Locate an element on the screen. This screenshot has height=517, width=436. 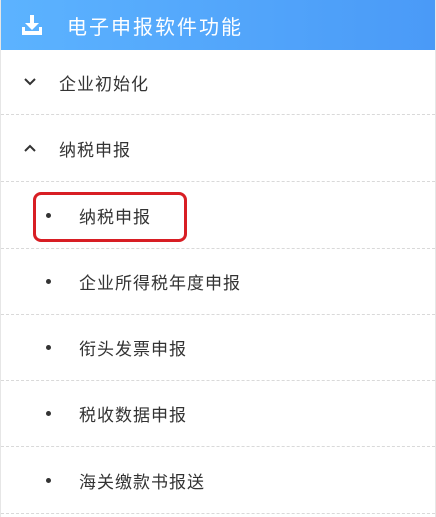
menu-item-label: 税收数据申报 is located at coordinates (133, 416).